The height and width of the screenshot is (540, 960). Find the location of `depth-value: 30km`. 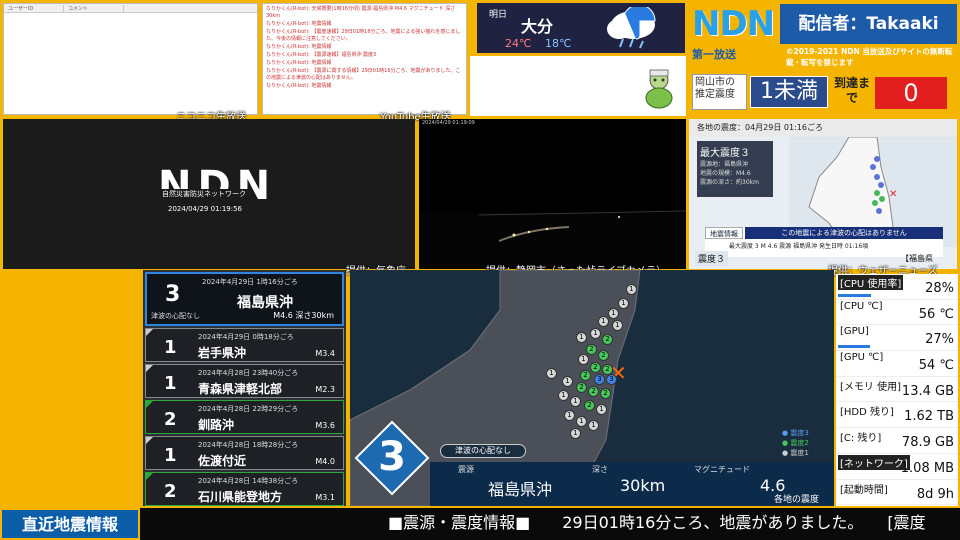

depth-value: 30km is located at coordinates (643, 485).